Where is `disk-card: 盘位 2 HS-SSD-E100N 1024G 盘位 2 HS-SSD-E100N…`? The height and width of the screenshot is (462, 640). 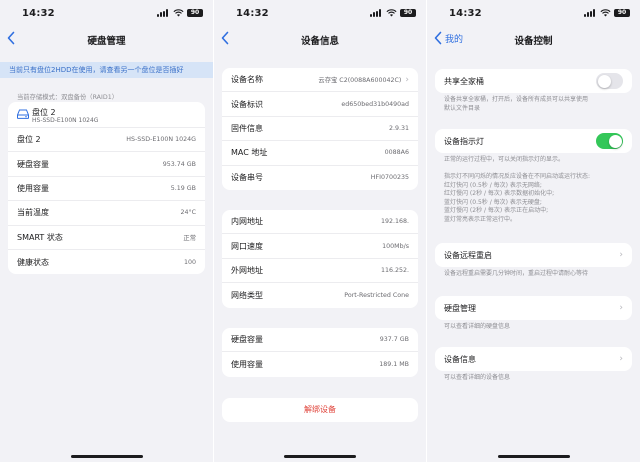
disk-card: 盘位 2 HS-SSD-E100N 1024G 盘位 2 HS-SSD-E100N… is located at coordinates (106, 188).